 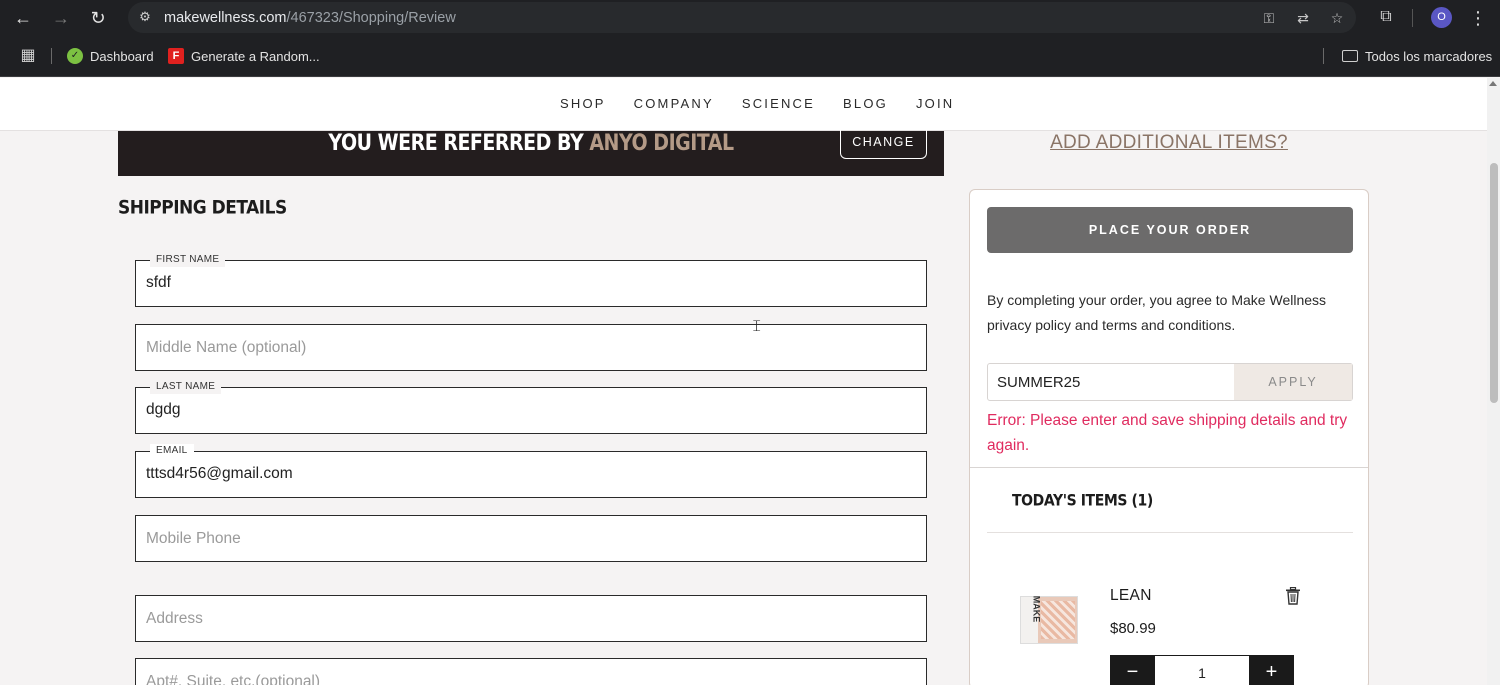 What do you see at coordinates (23, 18) in the screenshot?
I see `back-arrow-icon: ←` at bounding box center [23, 18].